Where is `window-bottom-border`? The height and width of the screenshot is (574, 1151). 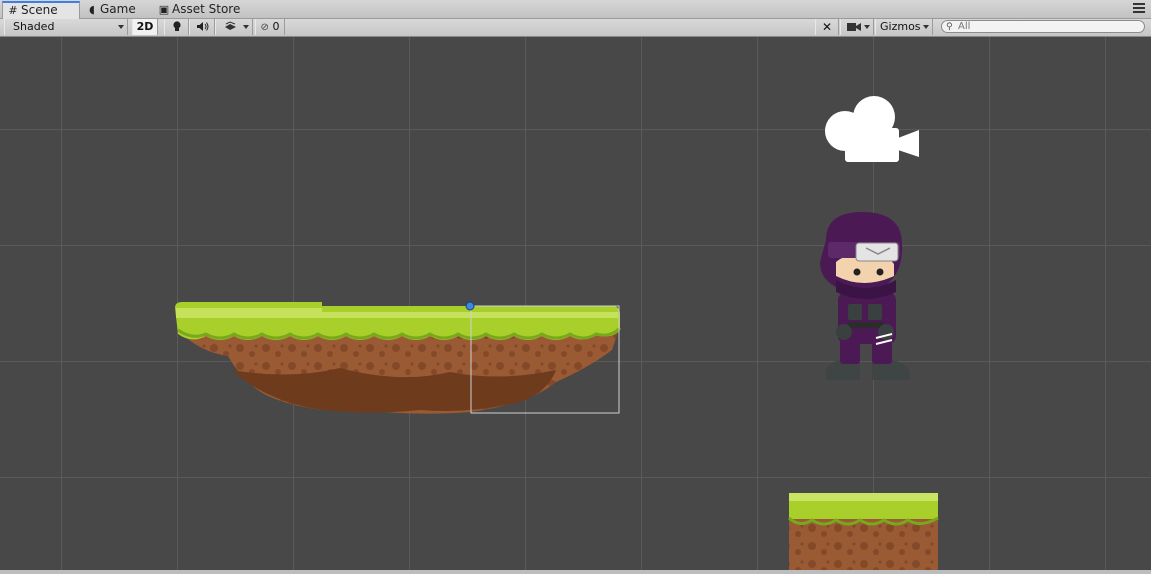 window-bottom-border is located at coordinates (575, 572).